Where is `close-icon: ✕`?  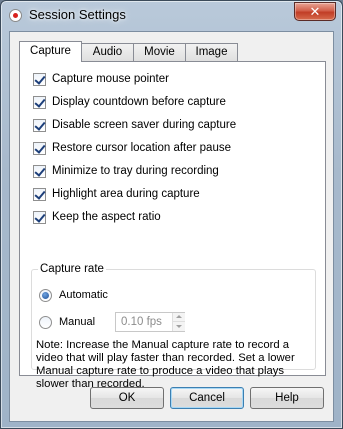 close-icon: ✕ is located at coordinates (315, 11).